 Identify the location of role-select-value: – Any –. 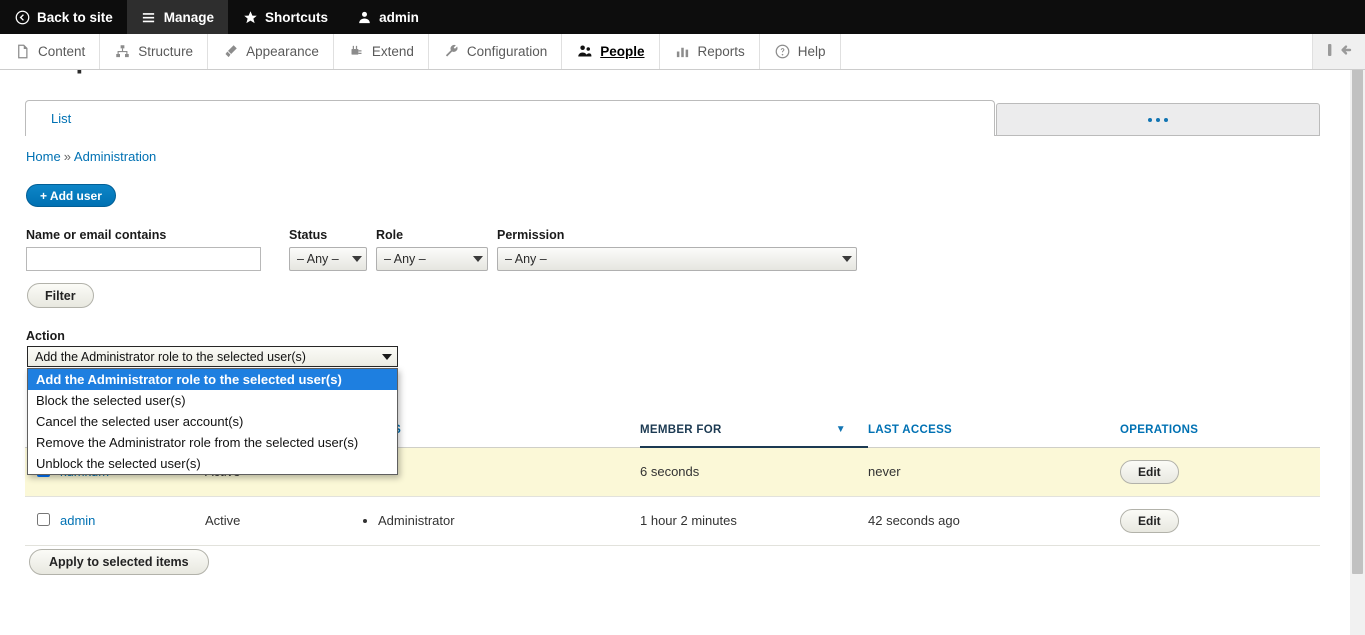
(405, 259).